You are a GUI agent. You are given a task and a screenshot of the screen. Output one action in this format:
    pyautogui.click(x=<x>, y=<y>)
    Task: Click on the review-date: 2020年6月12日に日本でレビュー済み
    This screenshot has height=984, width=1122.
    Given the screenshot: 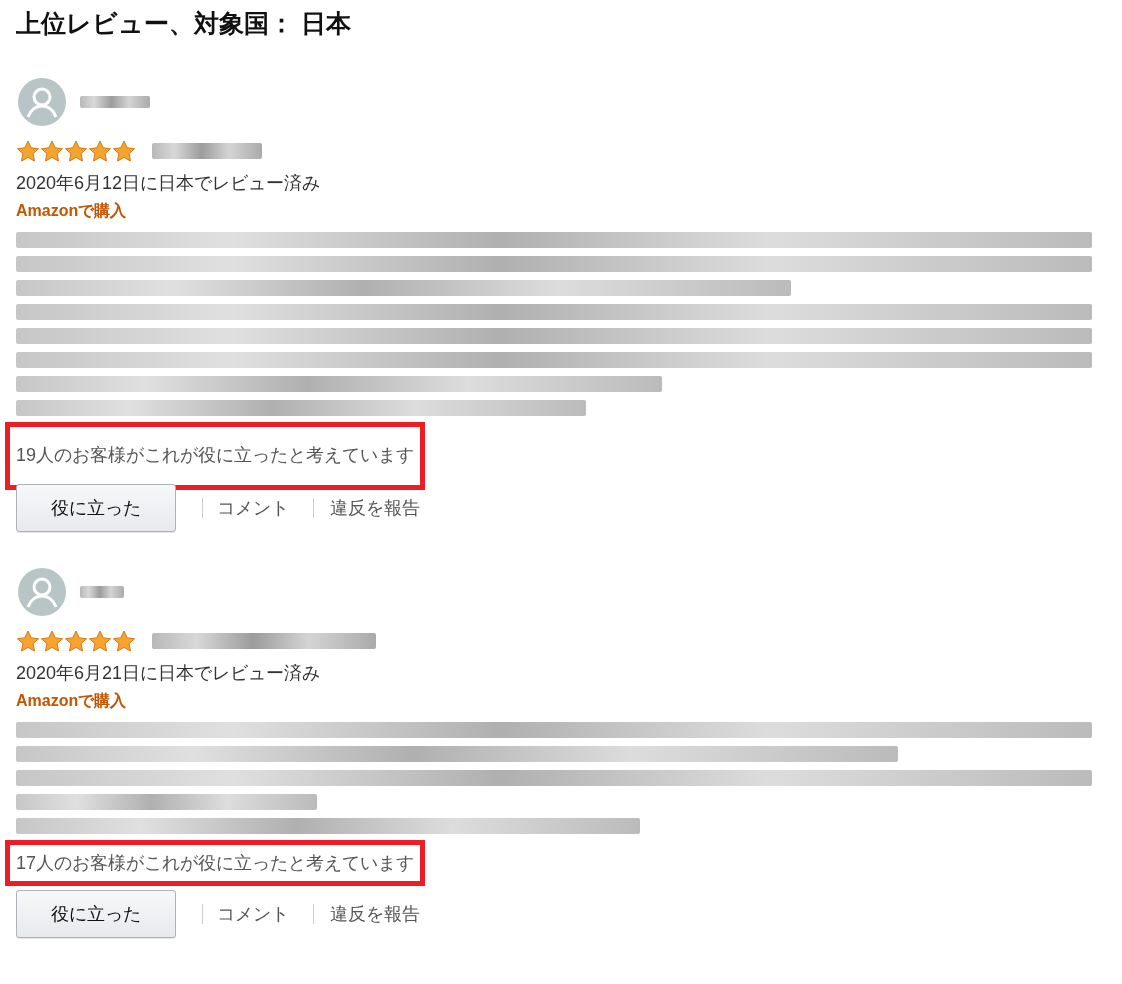 What is the action you would take?
    pyautogui.click(x=169, y=183)
    